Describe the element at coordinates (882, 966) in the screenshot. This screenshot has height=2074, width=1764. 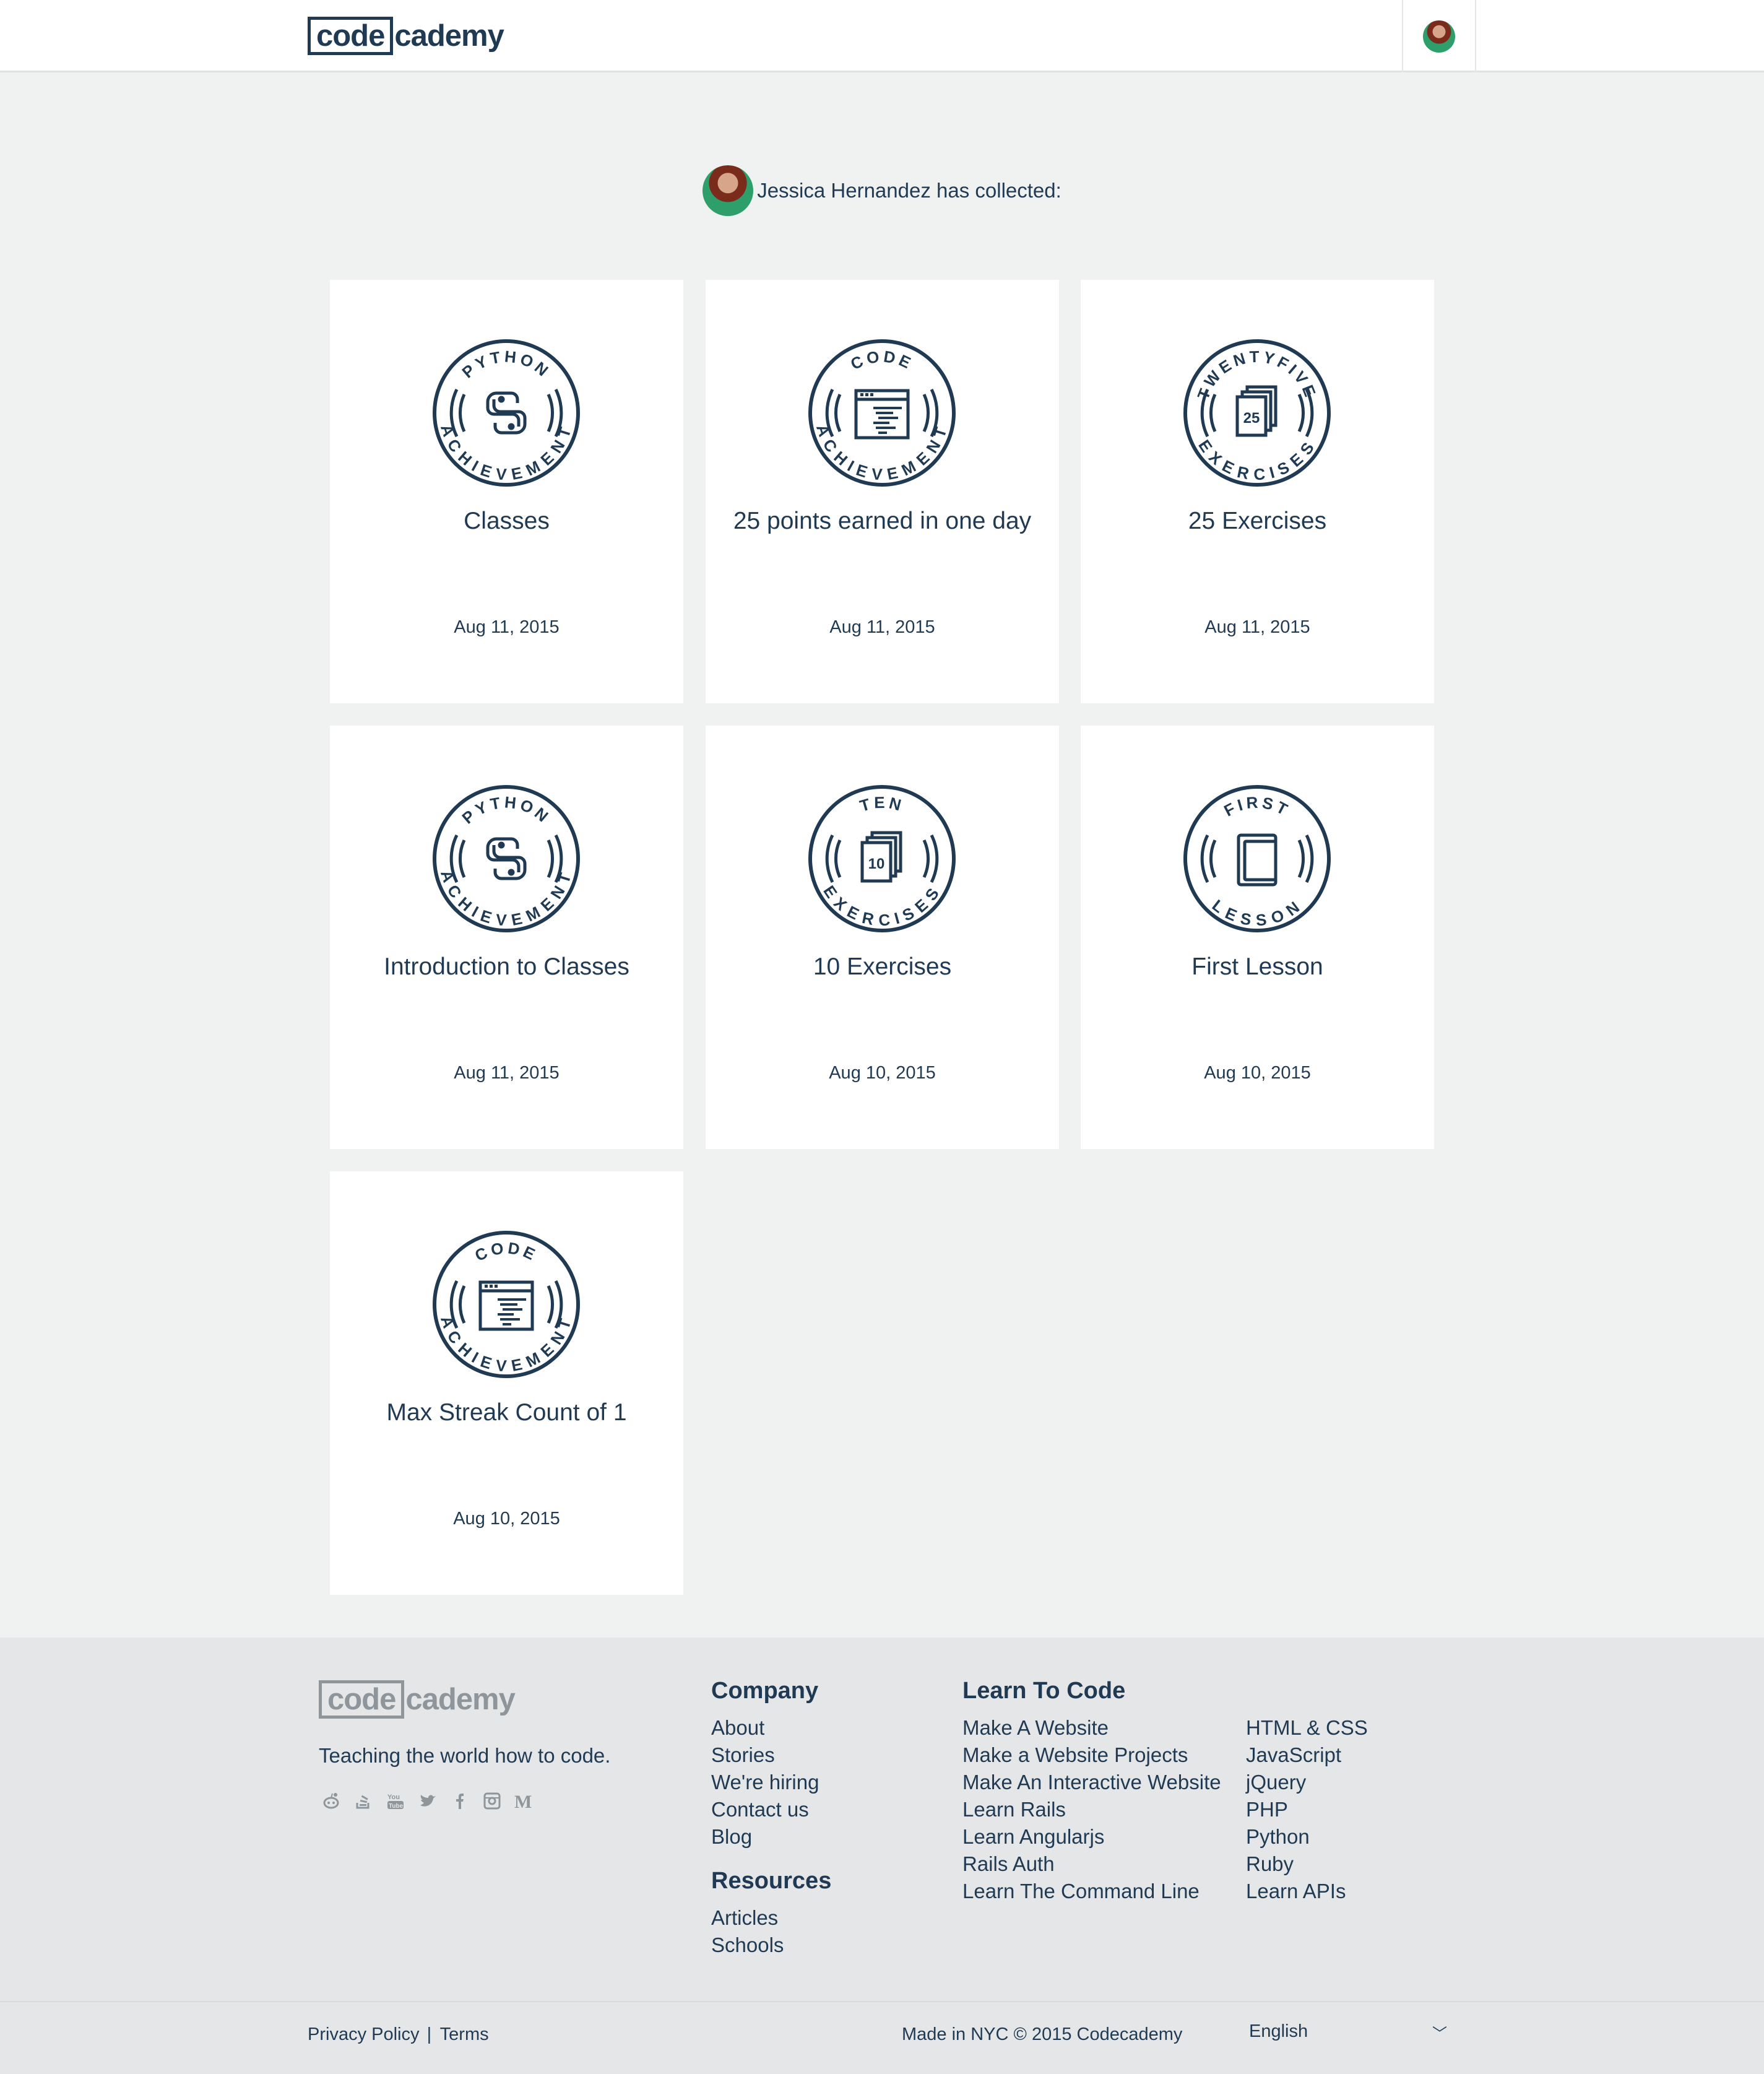
I see `badge-title: 10 Exercises` at that location.